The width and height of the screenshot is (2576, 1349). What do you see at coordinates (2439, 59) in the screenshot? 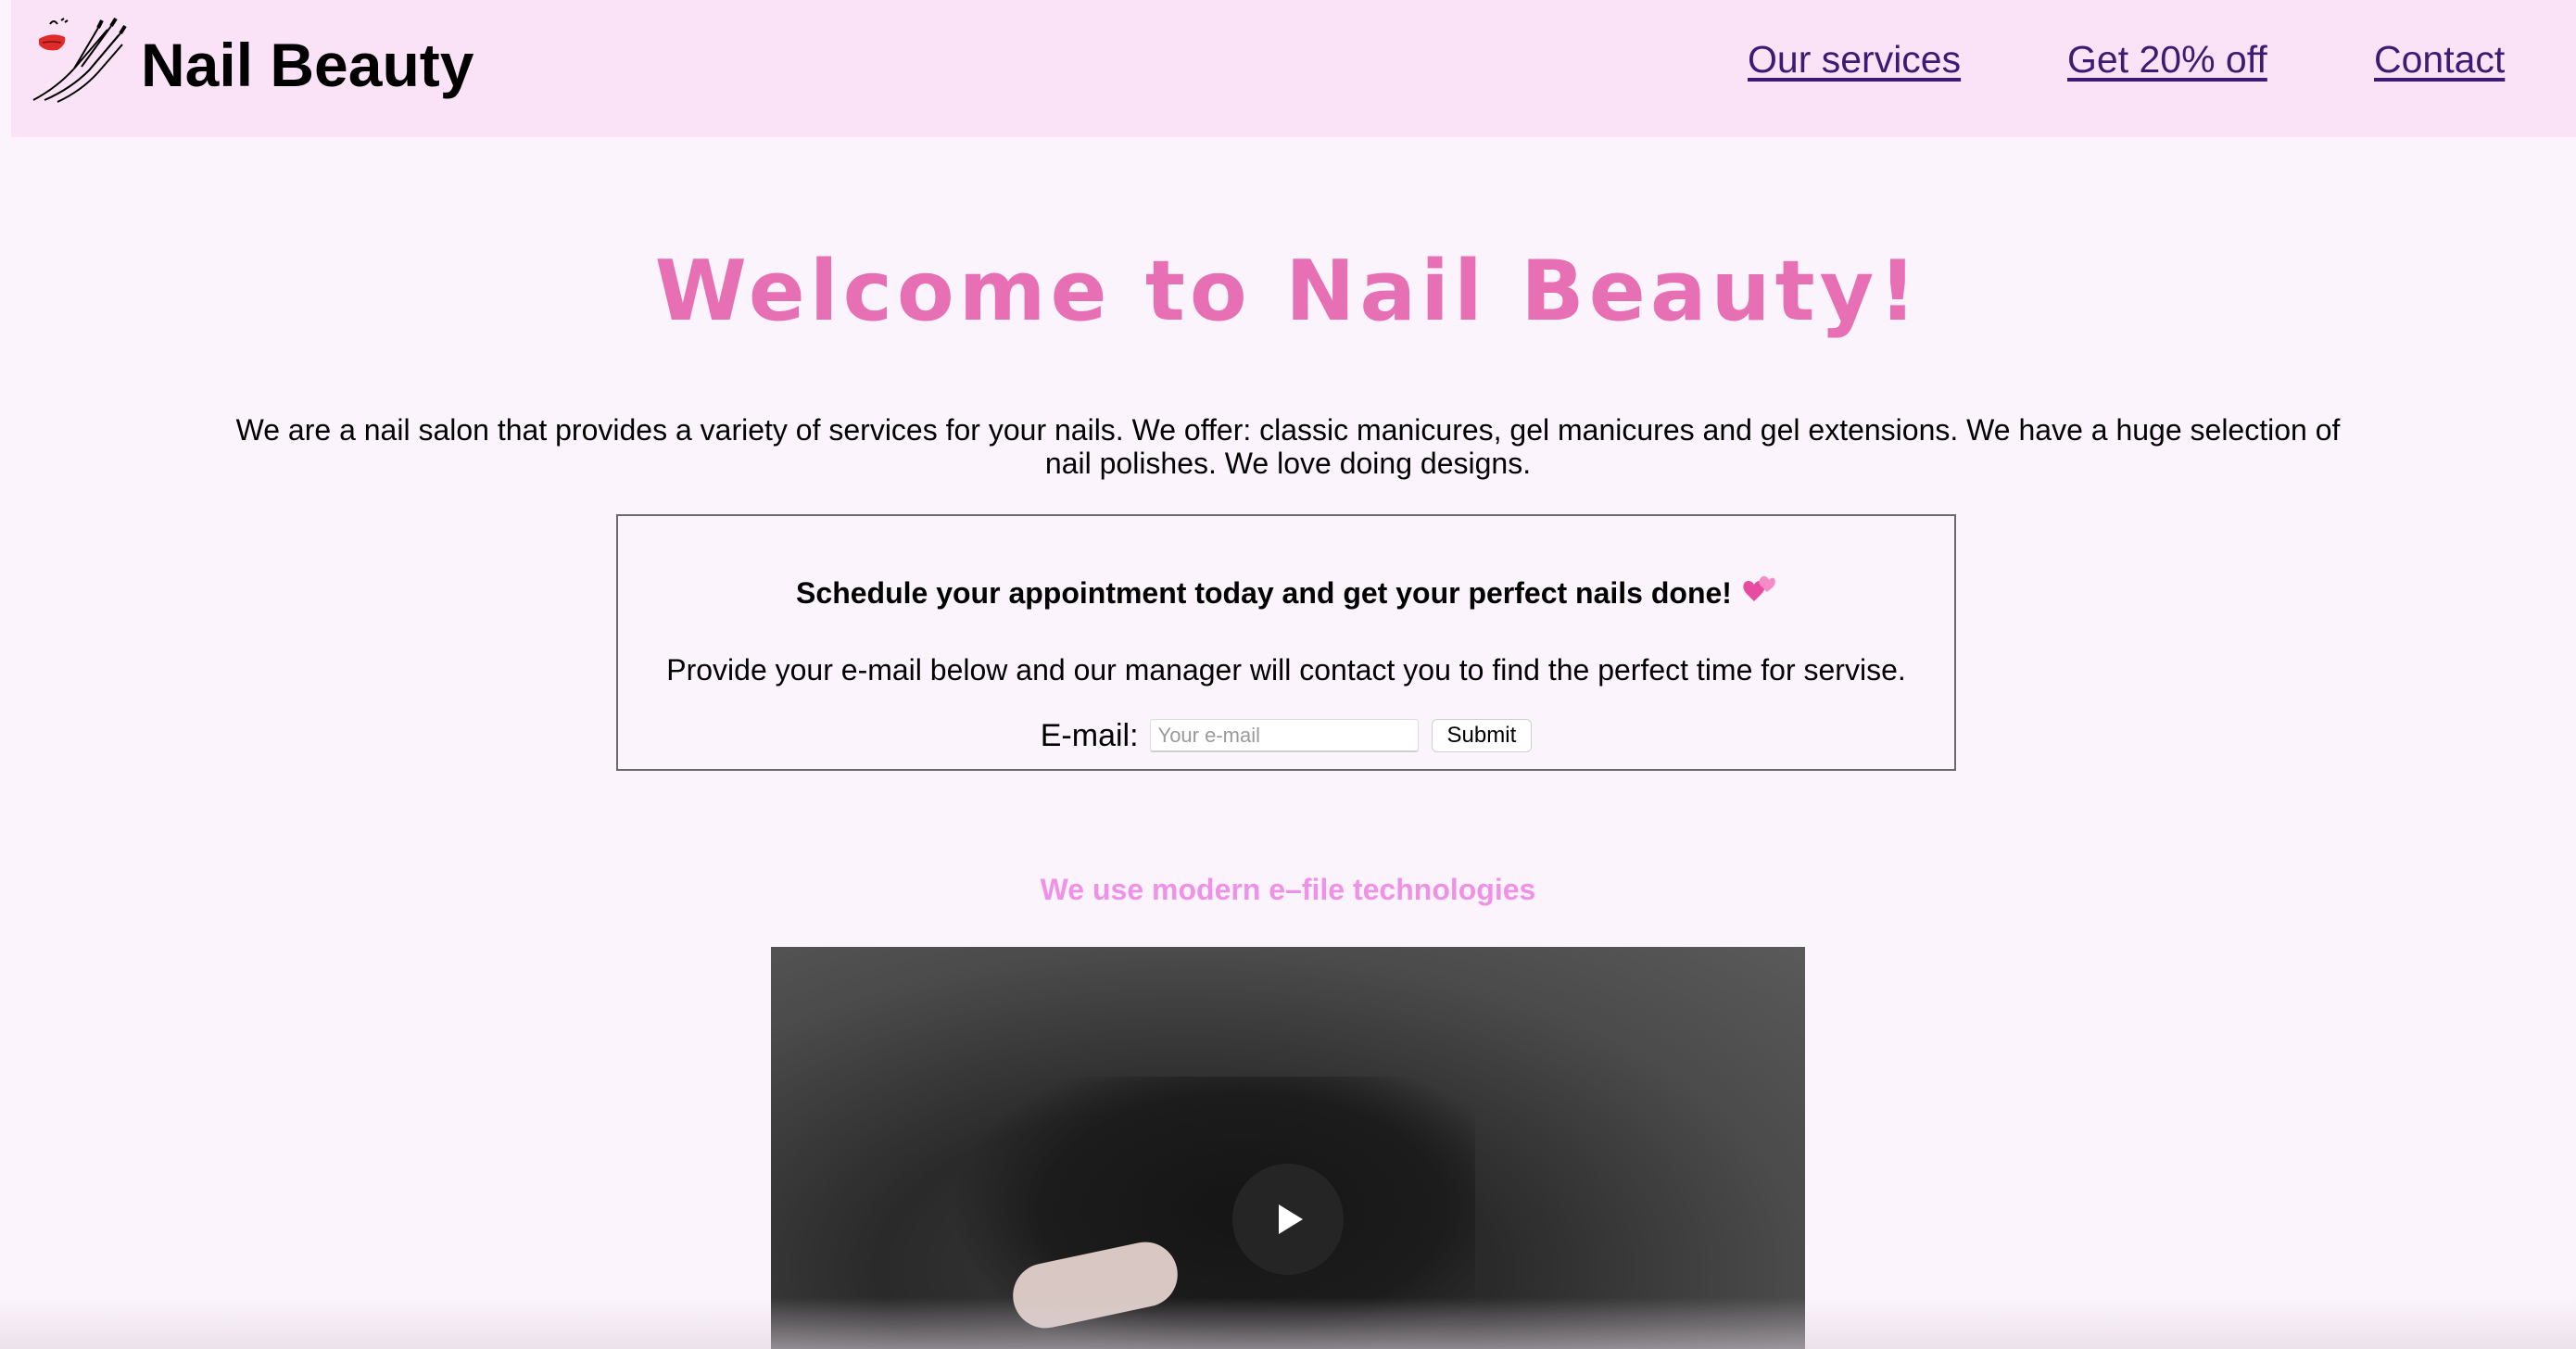
I see `nav-link-contact: Contact` at bounding box center [2439, 59].